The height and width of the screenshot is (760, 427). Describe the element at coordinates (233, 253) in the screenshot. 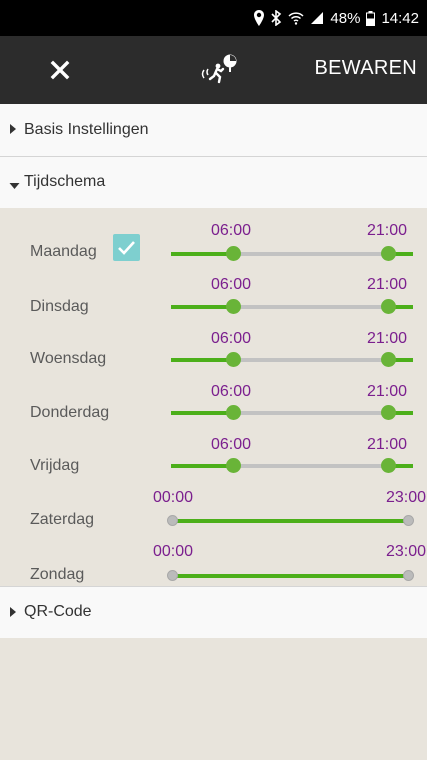

I see `start-thumb-maandag` at that location.